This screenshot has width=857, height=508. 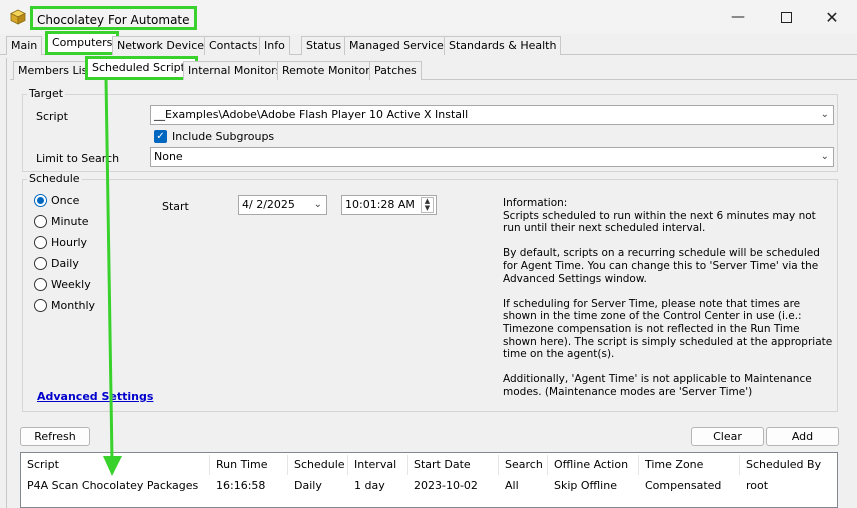 What do you see at coordinates (274, 45) in the screenshot?
I see `tab-info: Info` at bounding box center [274, 45].